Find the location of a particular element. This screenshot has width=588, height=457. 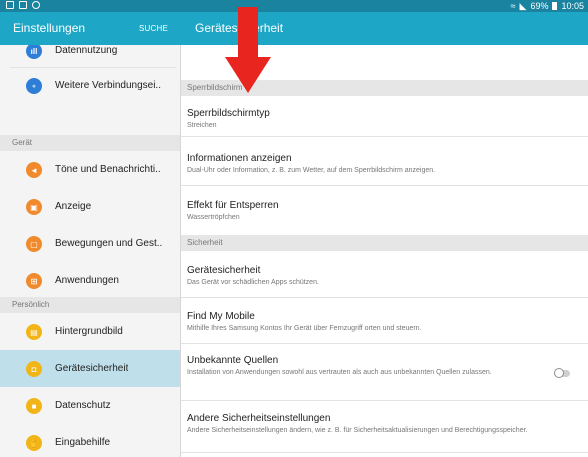

app-title: Einstellungen is located at coordinates (49, 28).